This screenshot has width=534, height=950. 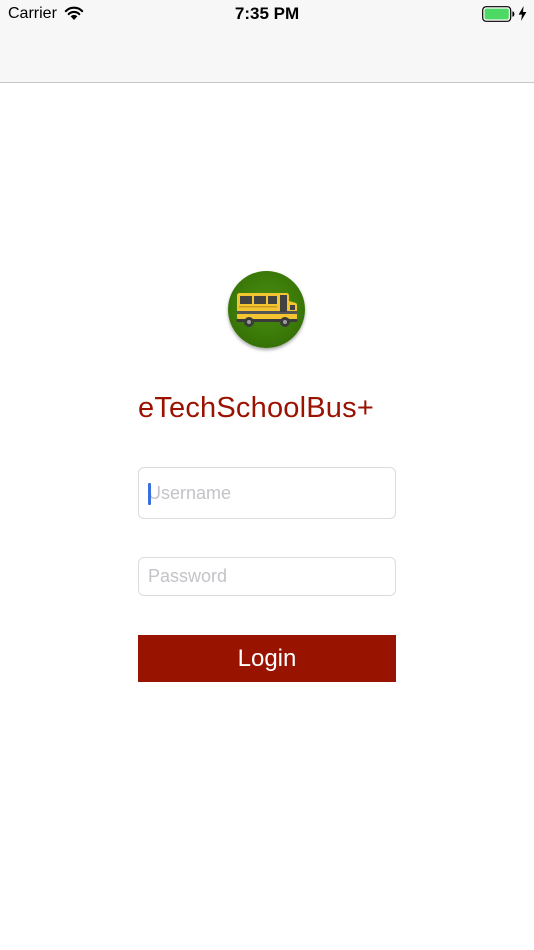 I want to click on password-field, so click(x=267, y=576).